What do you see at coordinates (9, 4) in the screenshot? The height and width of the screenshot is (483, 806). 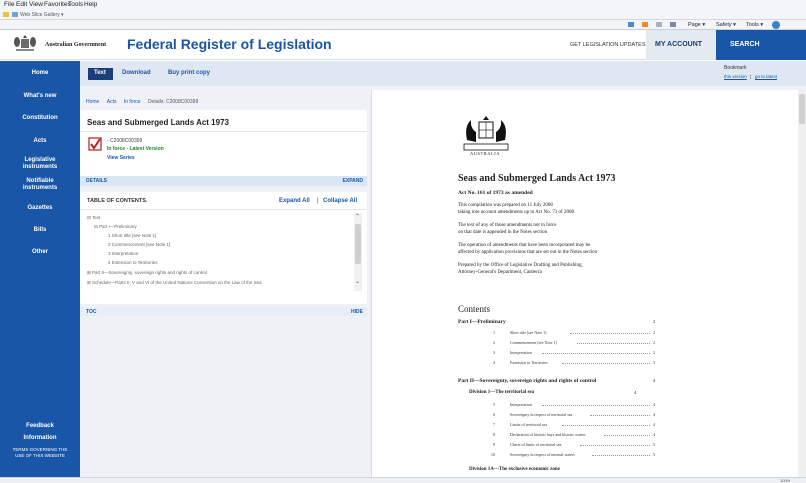 I see `menu-file: File` at bounding box center [9, 4].